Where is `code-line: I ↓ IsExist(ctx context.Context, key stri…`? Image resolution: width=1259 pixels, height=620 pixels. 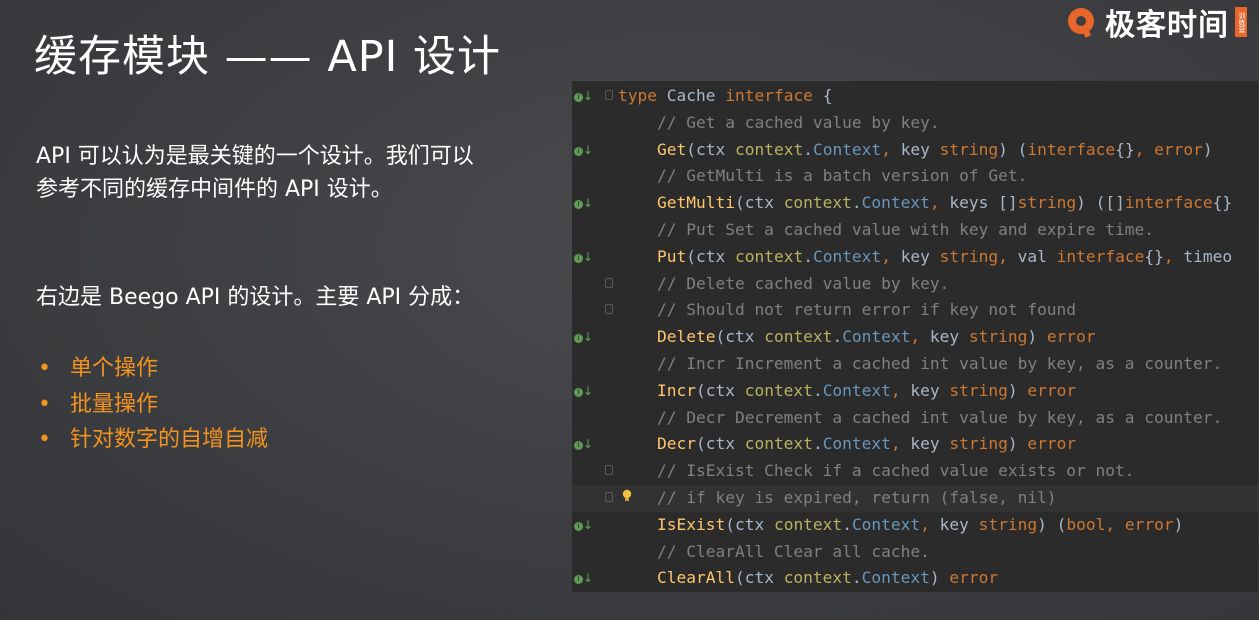 code-line: I ↓ IsExist(ctx context.Context, key stri… is located at coordinates (915, 525).